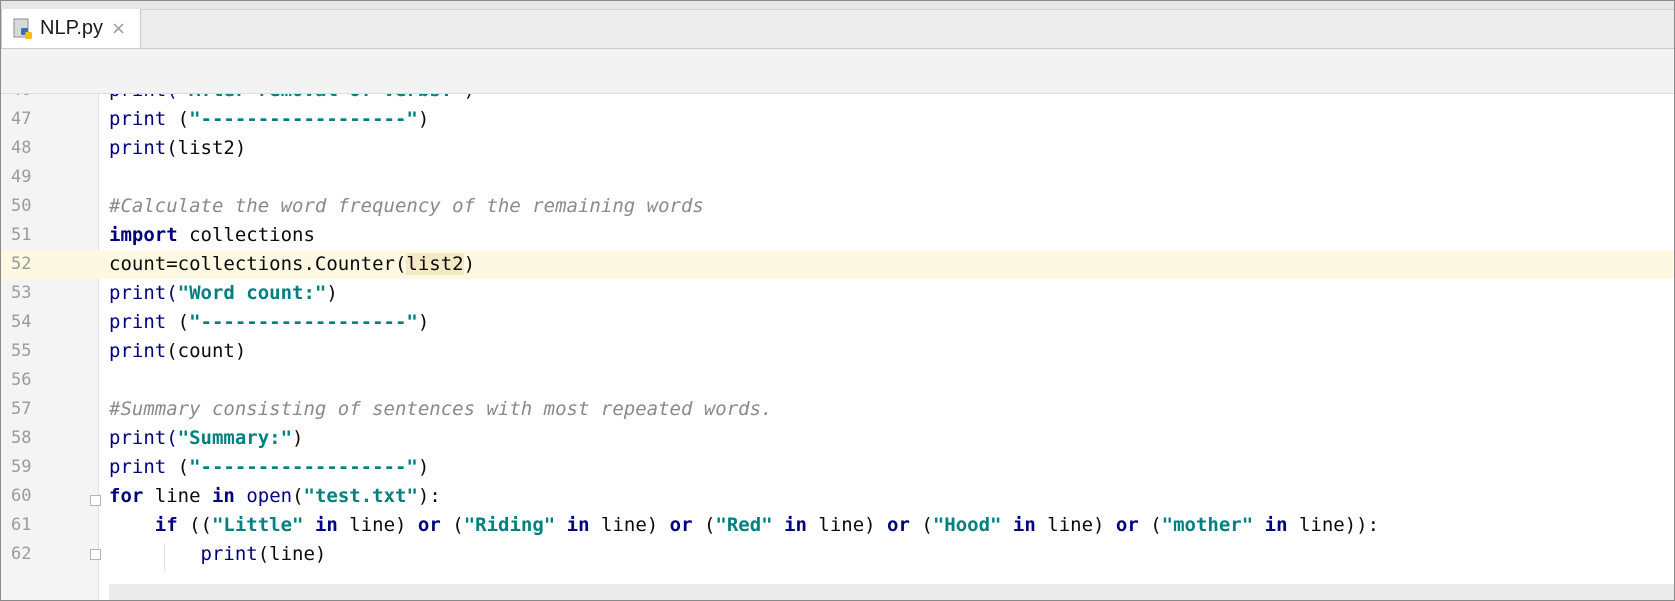 Image resolution: width=1675 pixels, height=601 pixels. I want to click on code-token: "Riding", so click(509, 525).